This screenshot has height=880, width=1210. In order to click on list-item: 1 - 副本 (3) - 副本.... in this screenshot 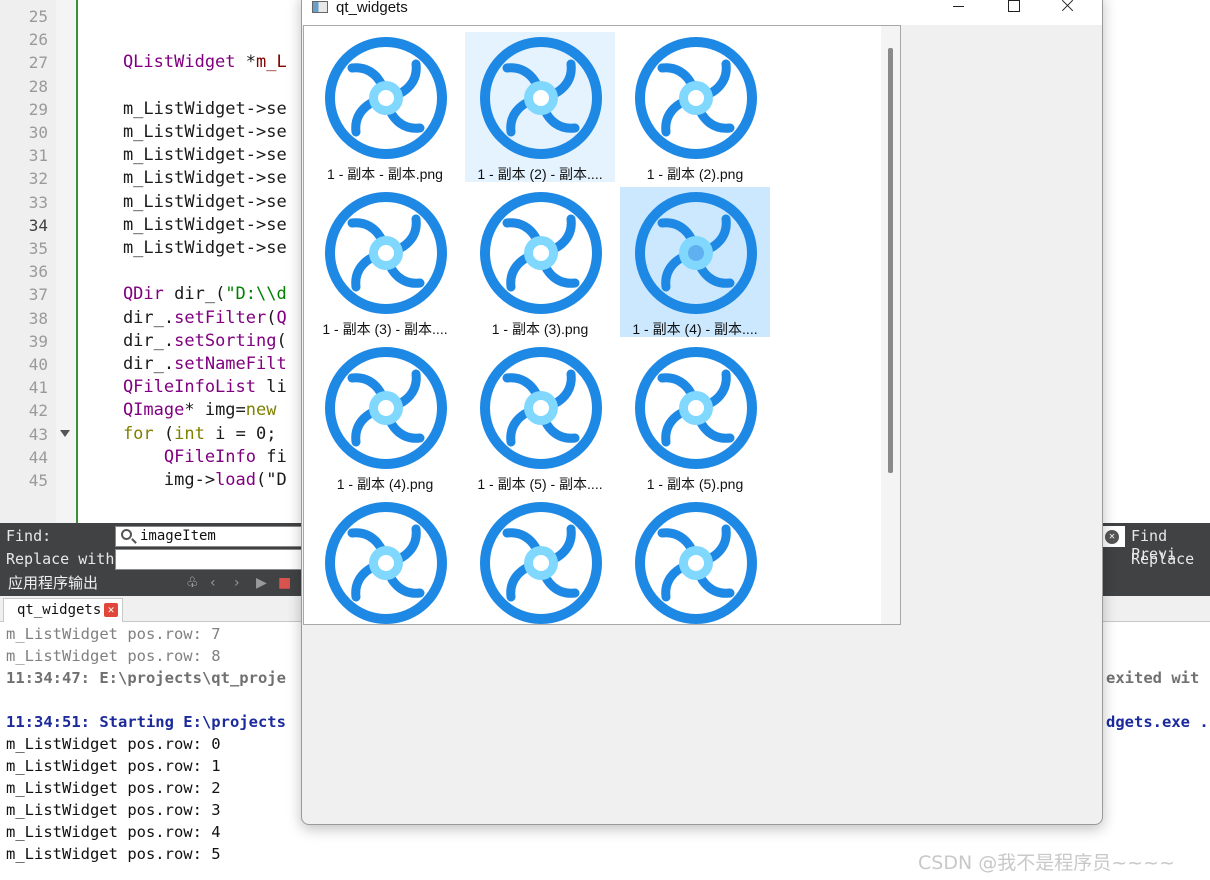, I will do `click(385, 262)`.